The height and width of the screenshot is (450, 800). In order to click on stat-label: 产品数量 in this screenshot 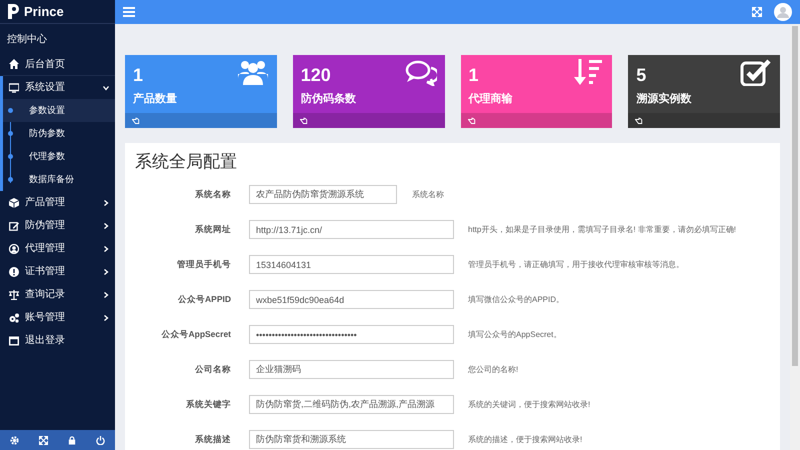, I will do `click(155, 99)`.